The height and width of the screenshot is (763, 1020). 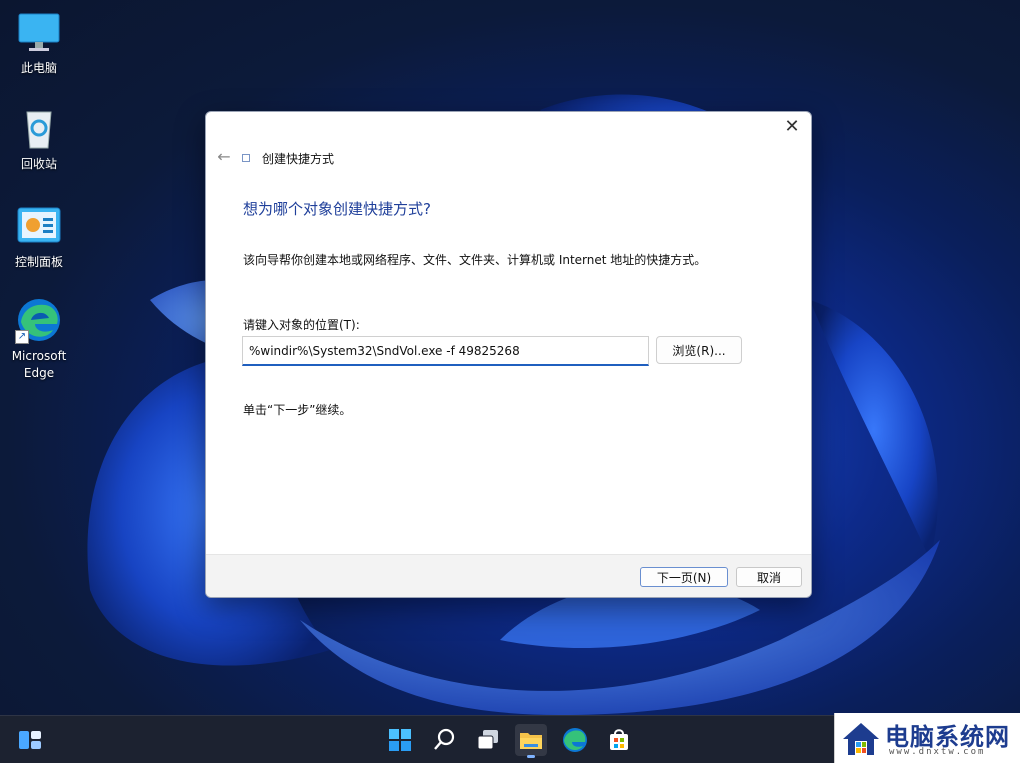 I want to click on cancel-button: 取消, so click(x=769, y=577).